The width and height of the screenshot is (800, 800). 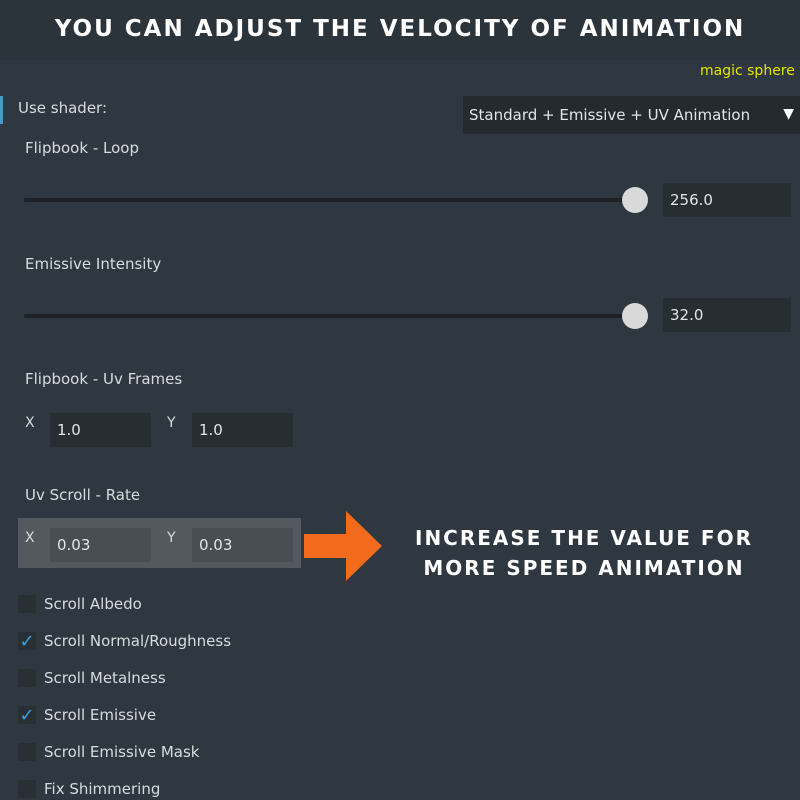 I want to click on checkbox-row-scroll-emissive: ✓ Scroll Emissive, so click(x=87, y=715).